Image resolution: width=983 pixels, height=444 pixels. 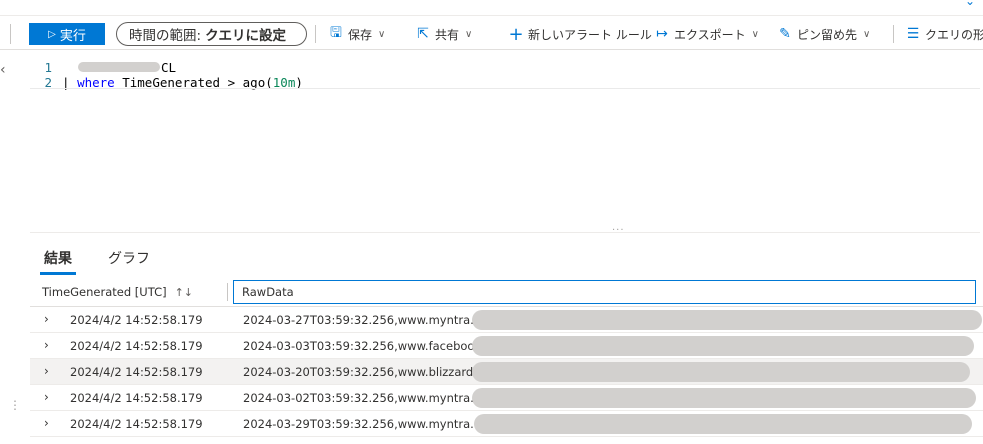 What do you see at coordinates (710, 34) in the screenshot?
I see `export-label: エクスポート` at bounding box center [710, 34].